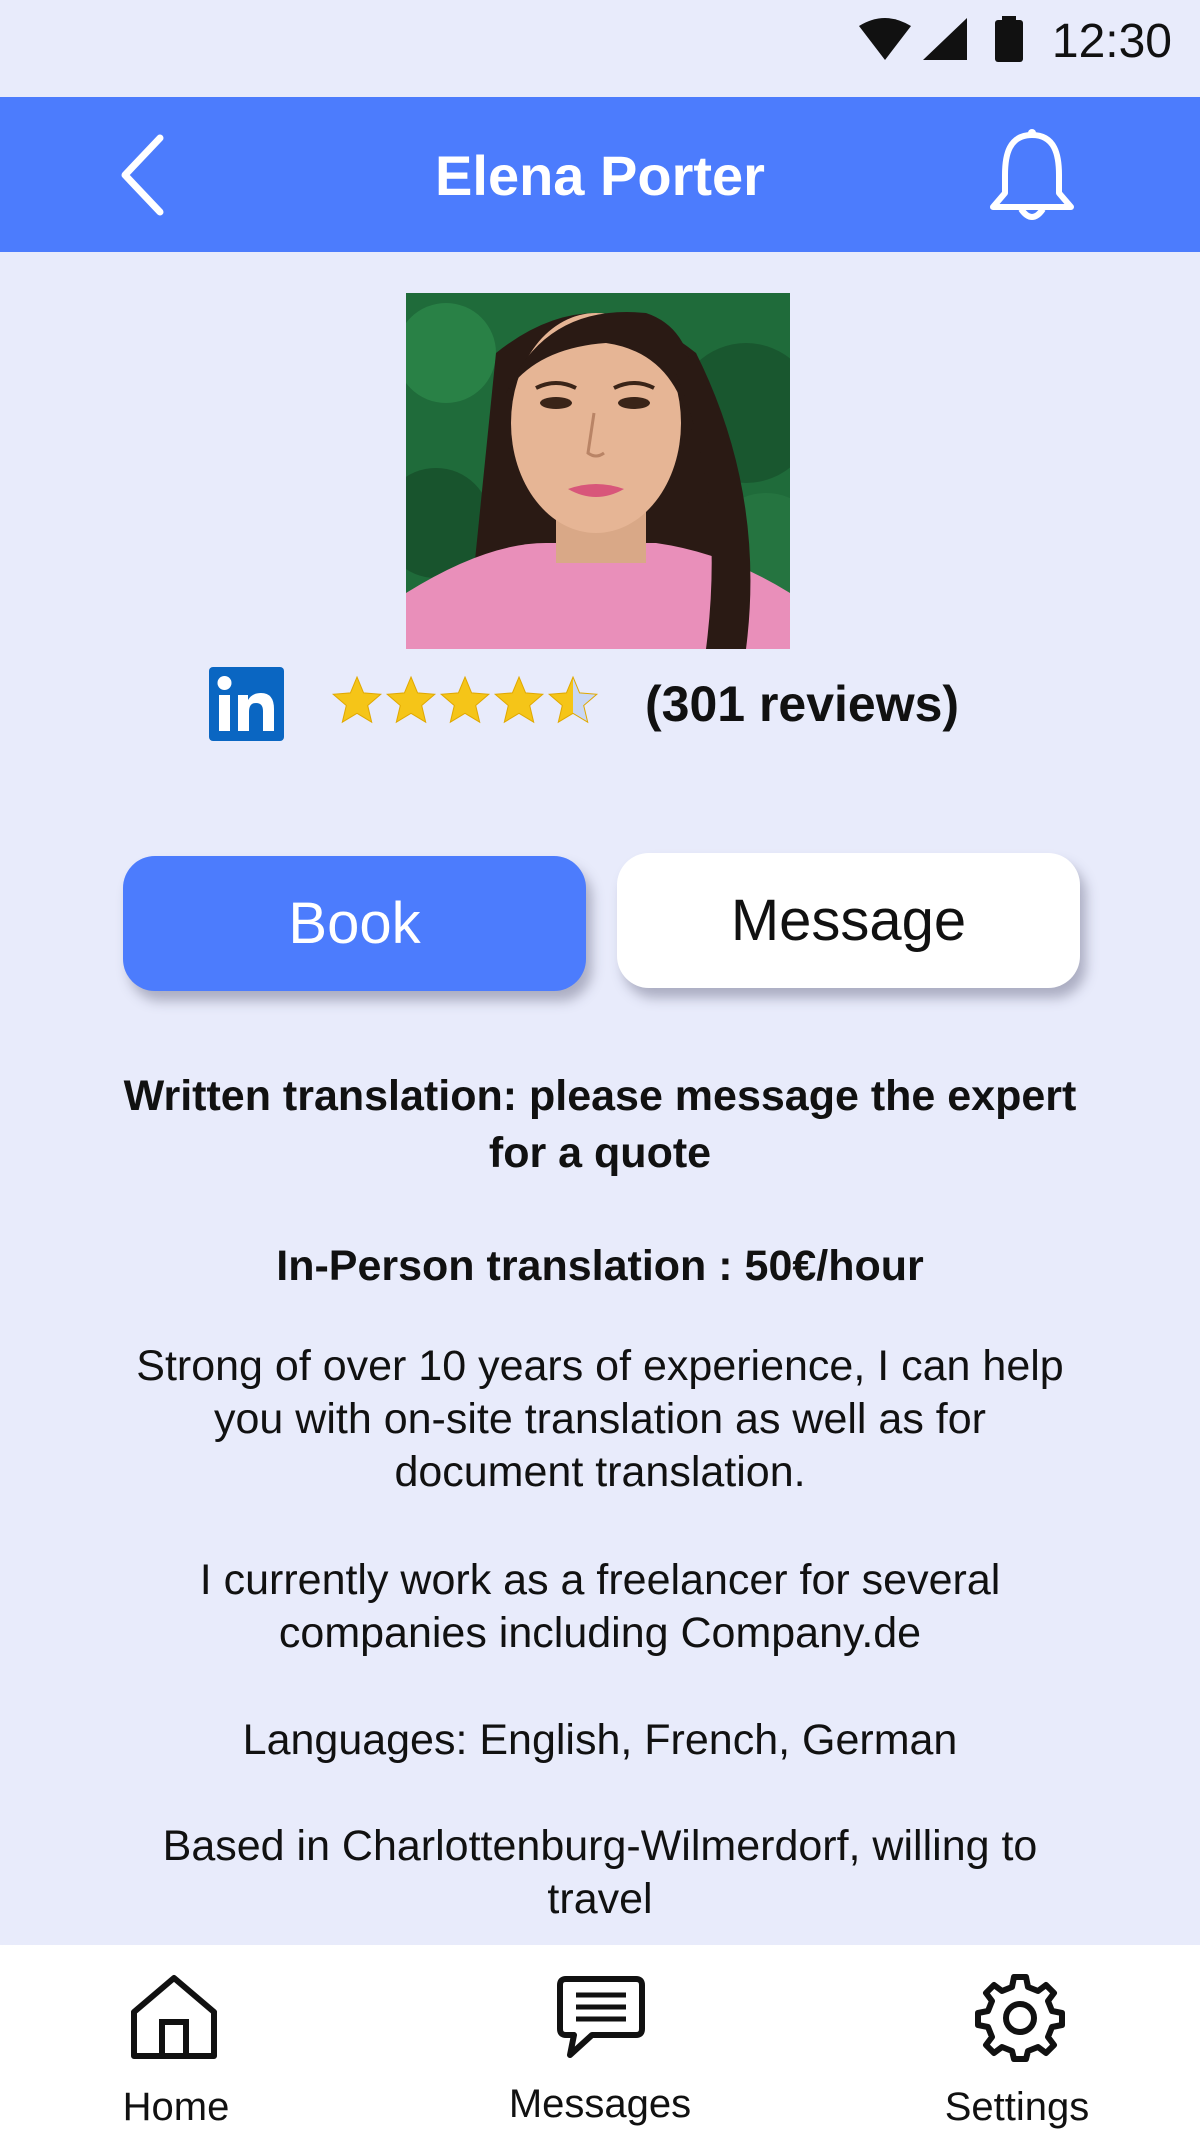  Describe the element at coordinates (174, 2017) in the screenshot. I see `home-icon` at that location.